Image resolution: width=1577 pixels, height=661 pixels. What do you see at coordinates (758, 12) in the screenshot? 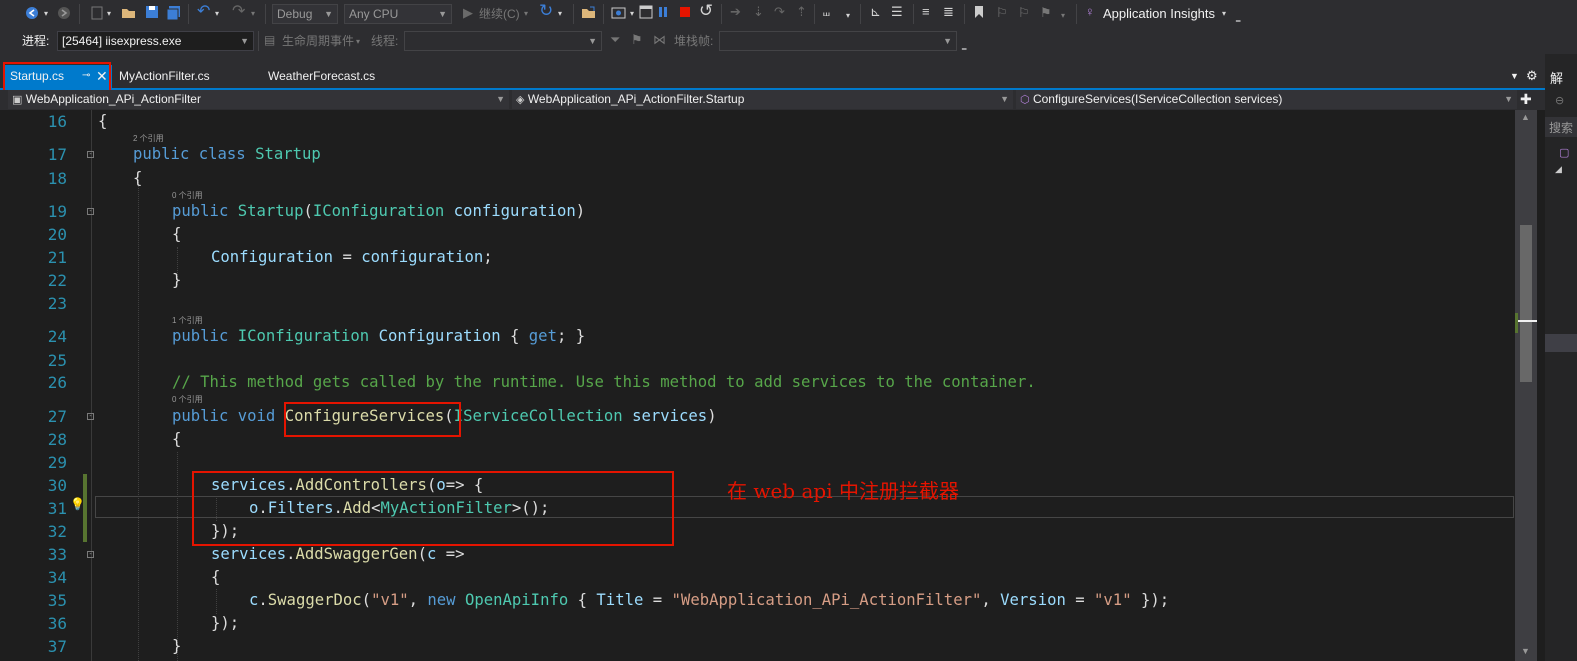
I see `step-into-icon: ⇣` at bounding box center [758, 12].